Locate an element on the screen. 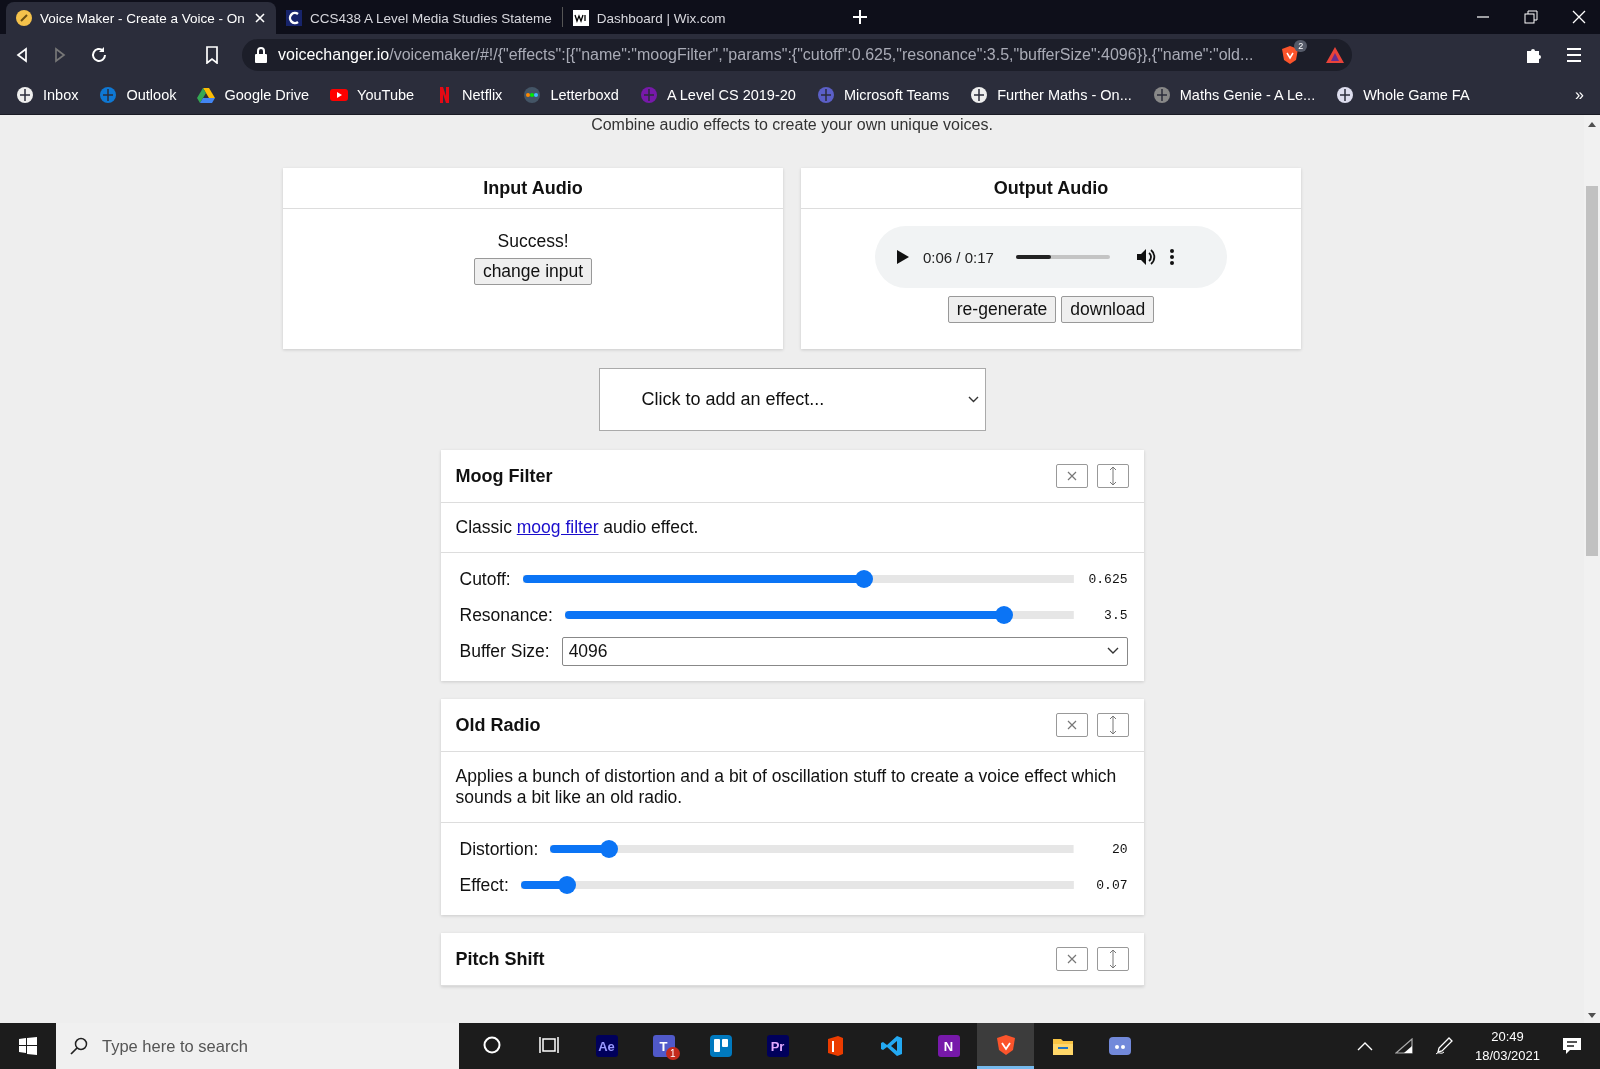 This screenshot has width=1600, height=1069. slider-value: 0.07 is located at coordinates (1111, 885).